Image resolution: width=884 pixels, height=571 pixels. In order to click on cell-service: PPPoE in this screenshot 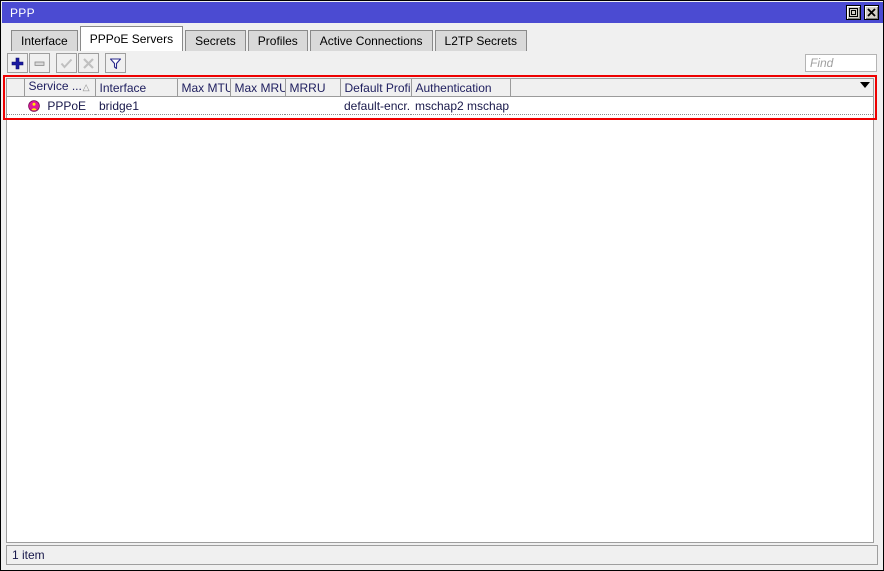, I will do `click(59, 105)`.